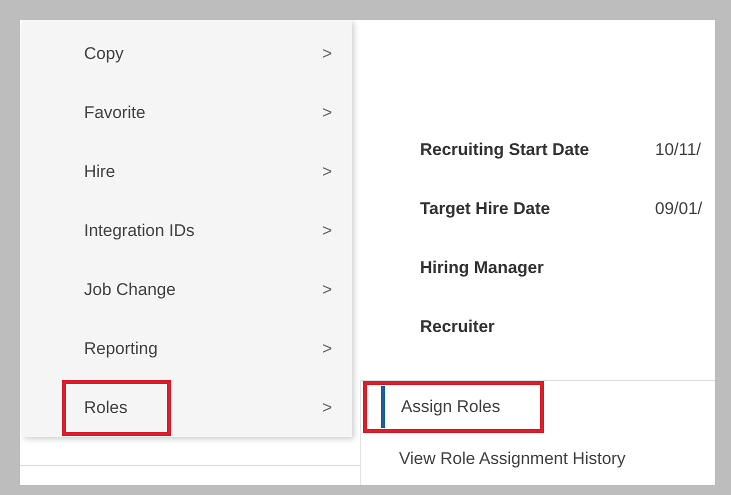  Describe the element at coordinates (187, 348) in the screenshot. I see `menu-item: Reporting >` at that location.